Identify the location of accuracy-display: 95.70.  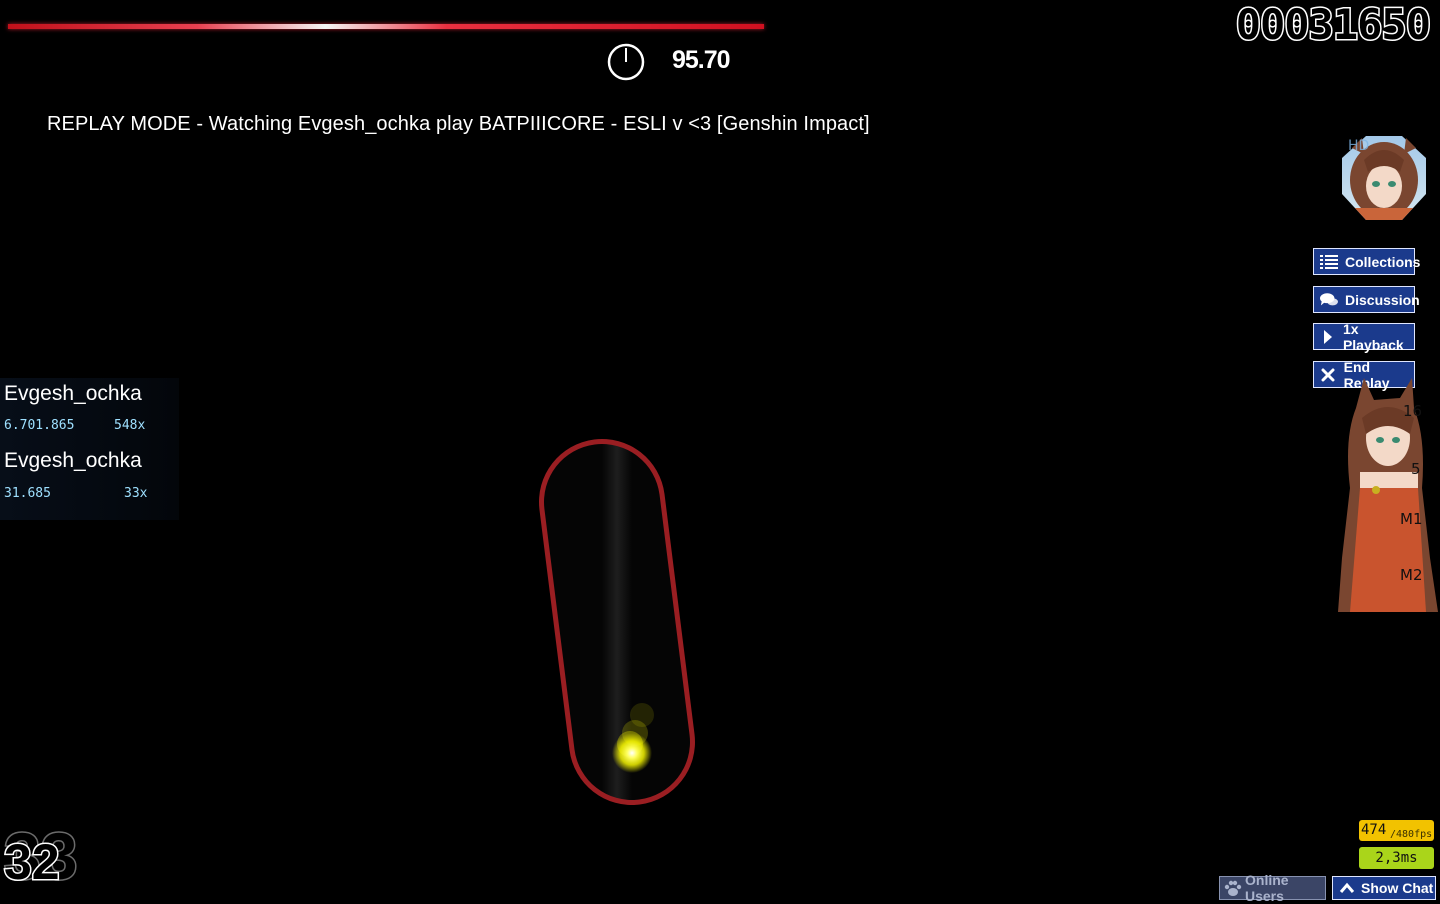
(701, 60).